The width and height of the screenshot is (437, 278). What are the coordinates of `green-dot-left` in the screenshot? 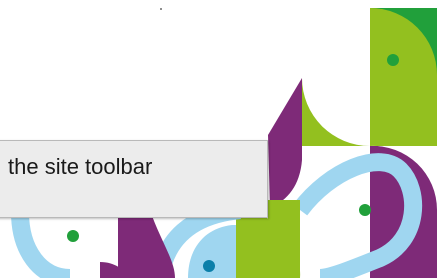 It's located at (73, 236).